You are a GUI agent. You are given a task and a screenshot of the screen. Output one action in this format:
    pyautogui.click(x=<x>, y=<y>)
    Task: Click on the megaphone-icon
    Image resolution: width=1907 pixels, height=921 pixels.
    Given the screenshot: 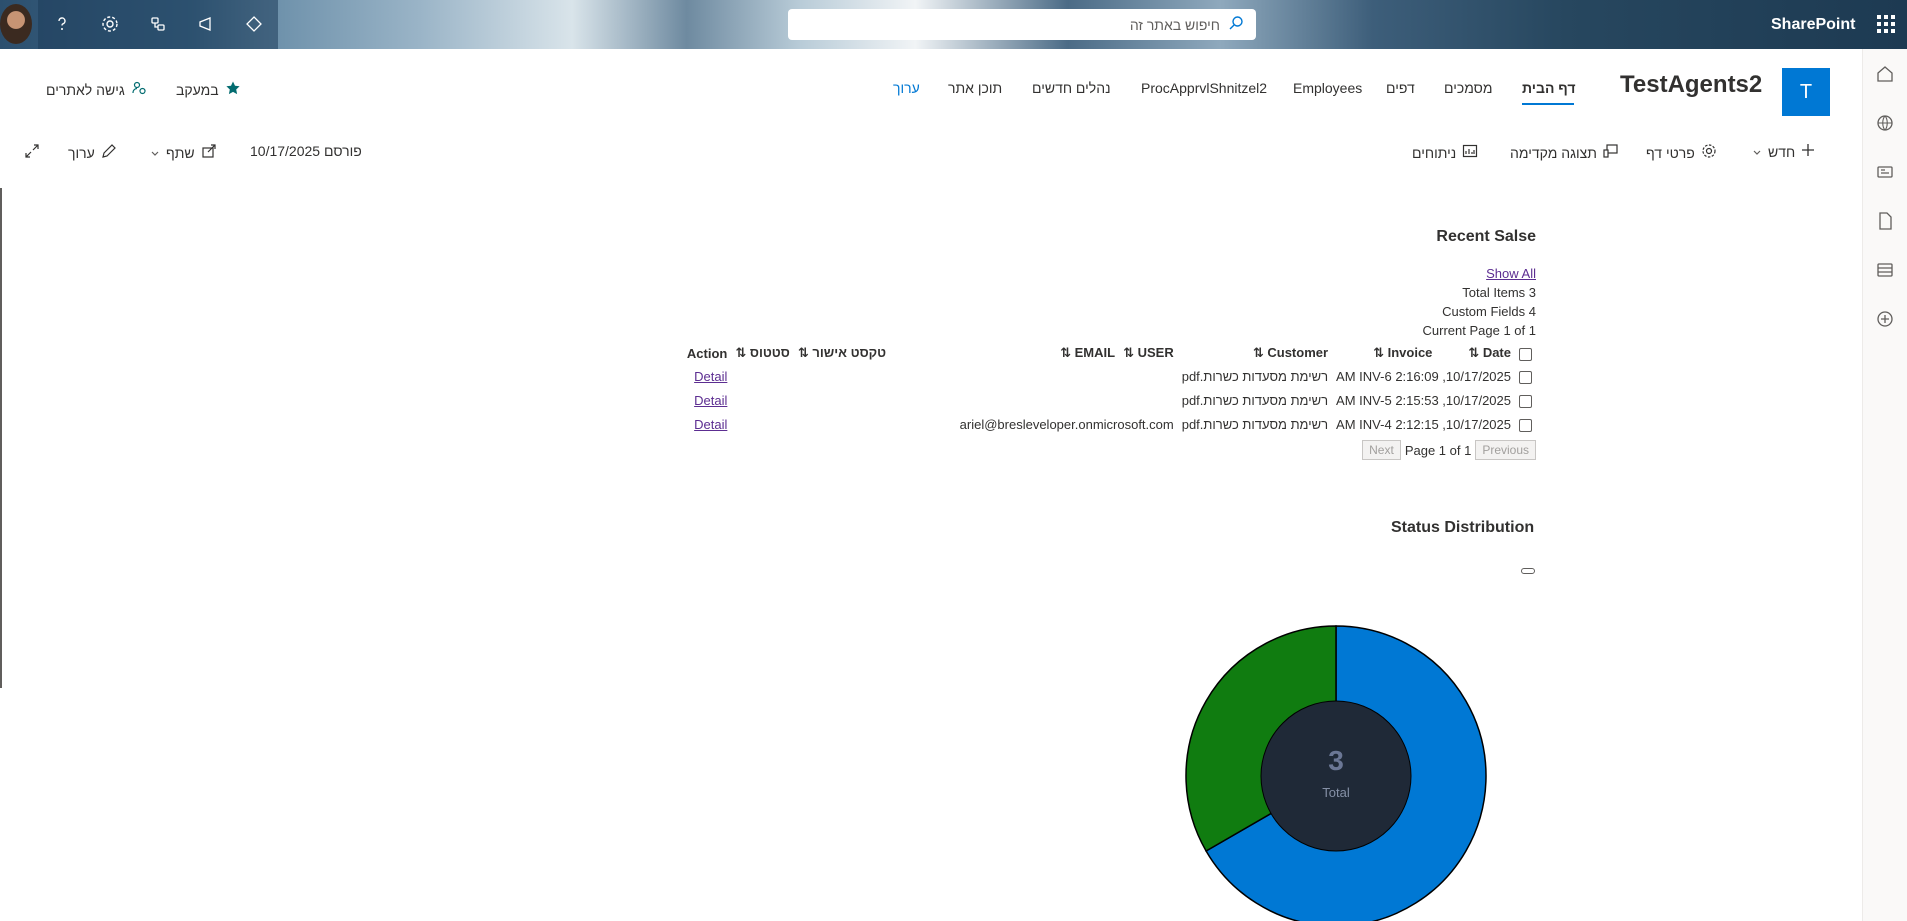 What is the action you would take?
    pyautogui.click(x=206, y=24)
    